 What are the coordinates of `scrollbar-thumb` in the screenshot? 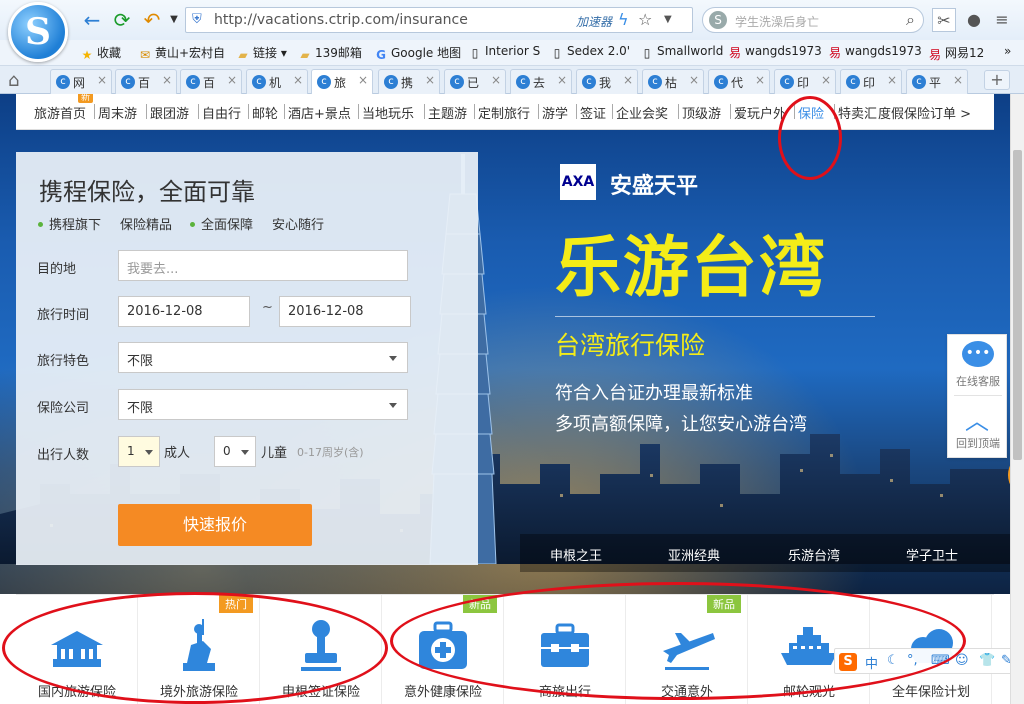 It's located at (1017, 305).